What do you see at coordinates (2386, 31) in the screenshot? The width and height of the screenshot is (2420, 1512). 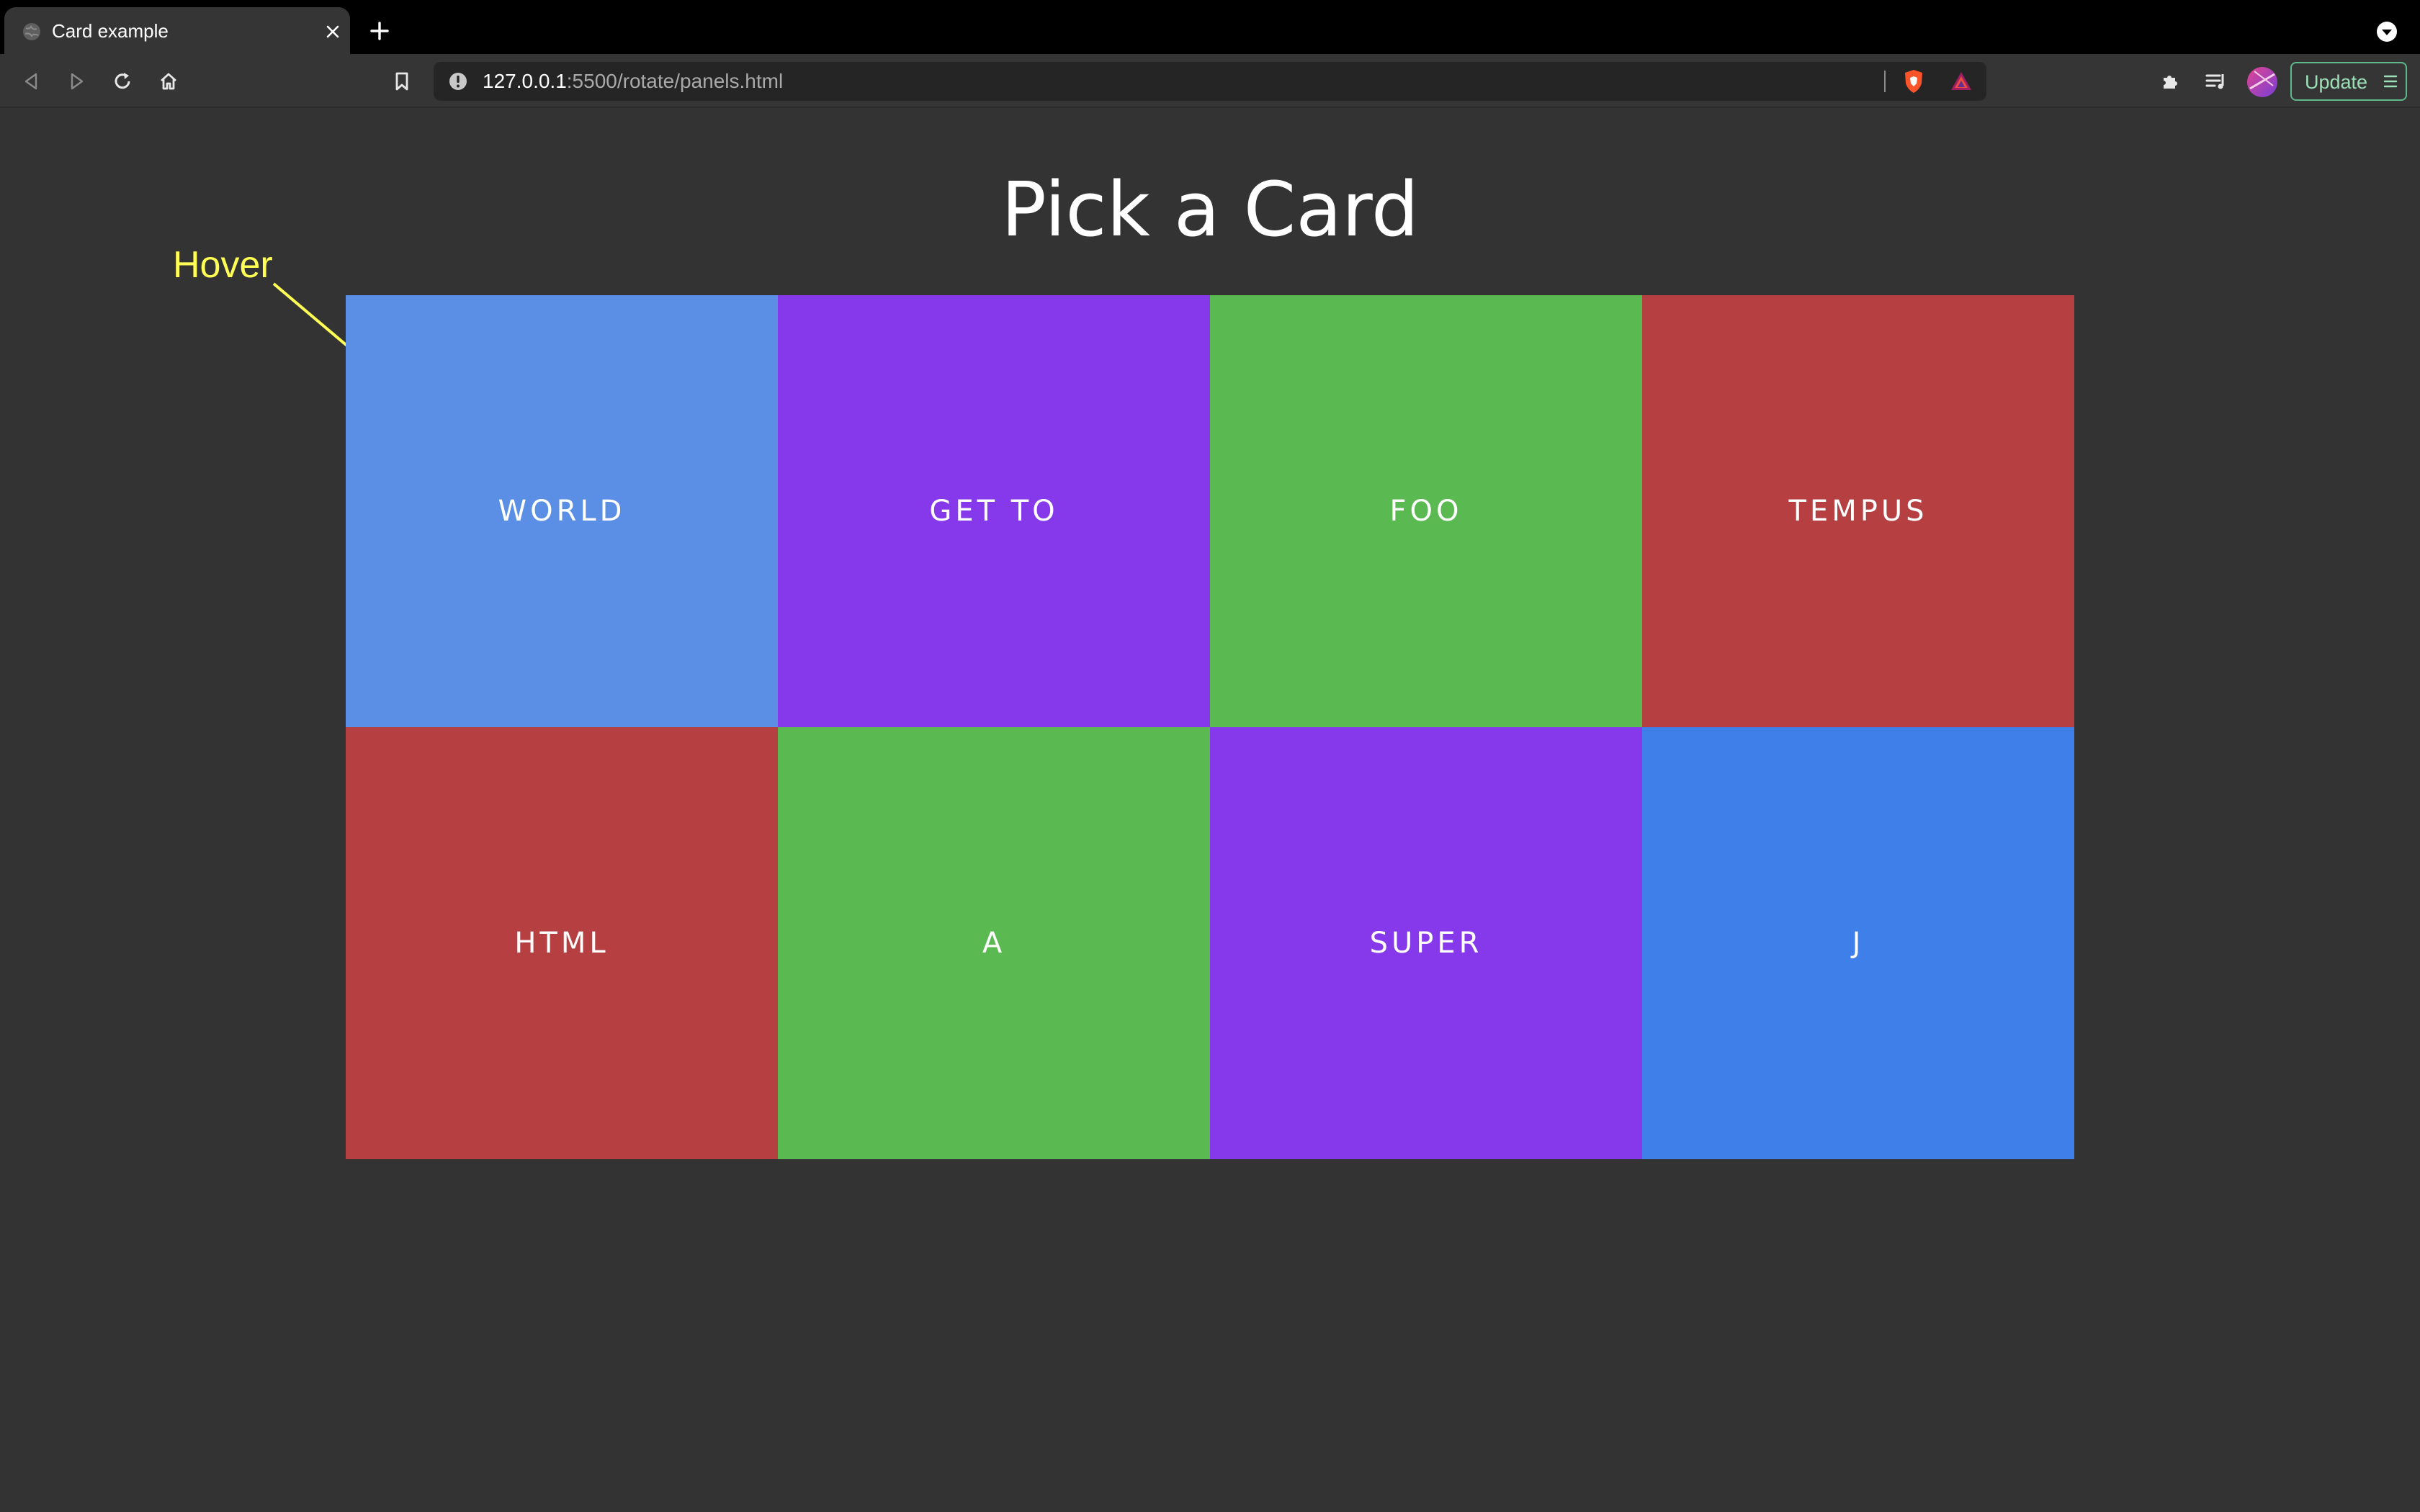 I see `chevron-down-icon` at bounding box center [2386, 31].